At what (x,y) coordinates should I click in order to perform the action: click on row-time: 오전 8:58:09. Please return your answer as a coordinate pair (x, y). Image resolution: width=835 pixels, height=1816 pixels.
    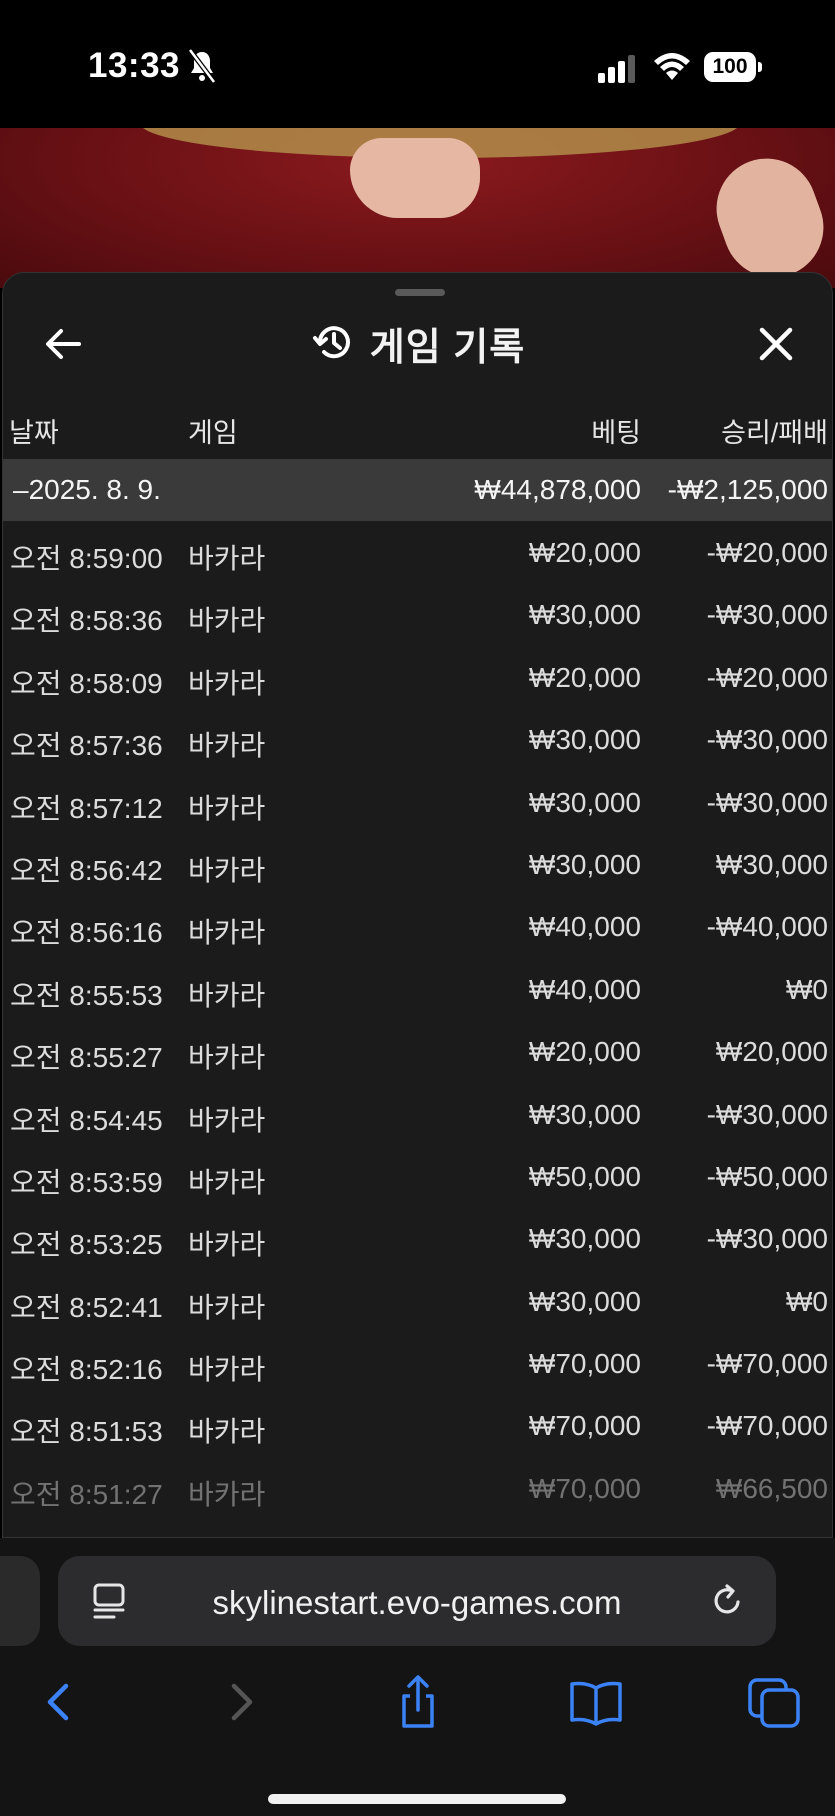
    Looking at the image, I should click on (86, 683).